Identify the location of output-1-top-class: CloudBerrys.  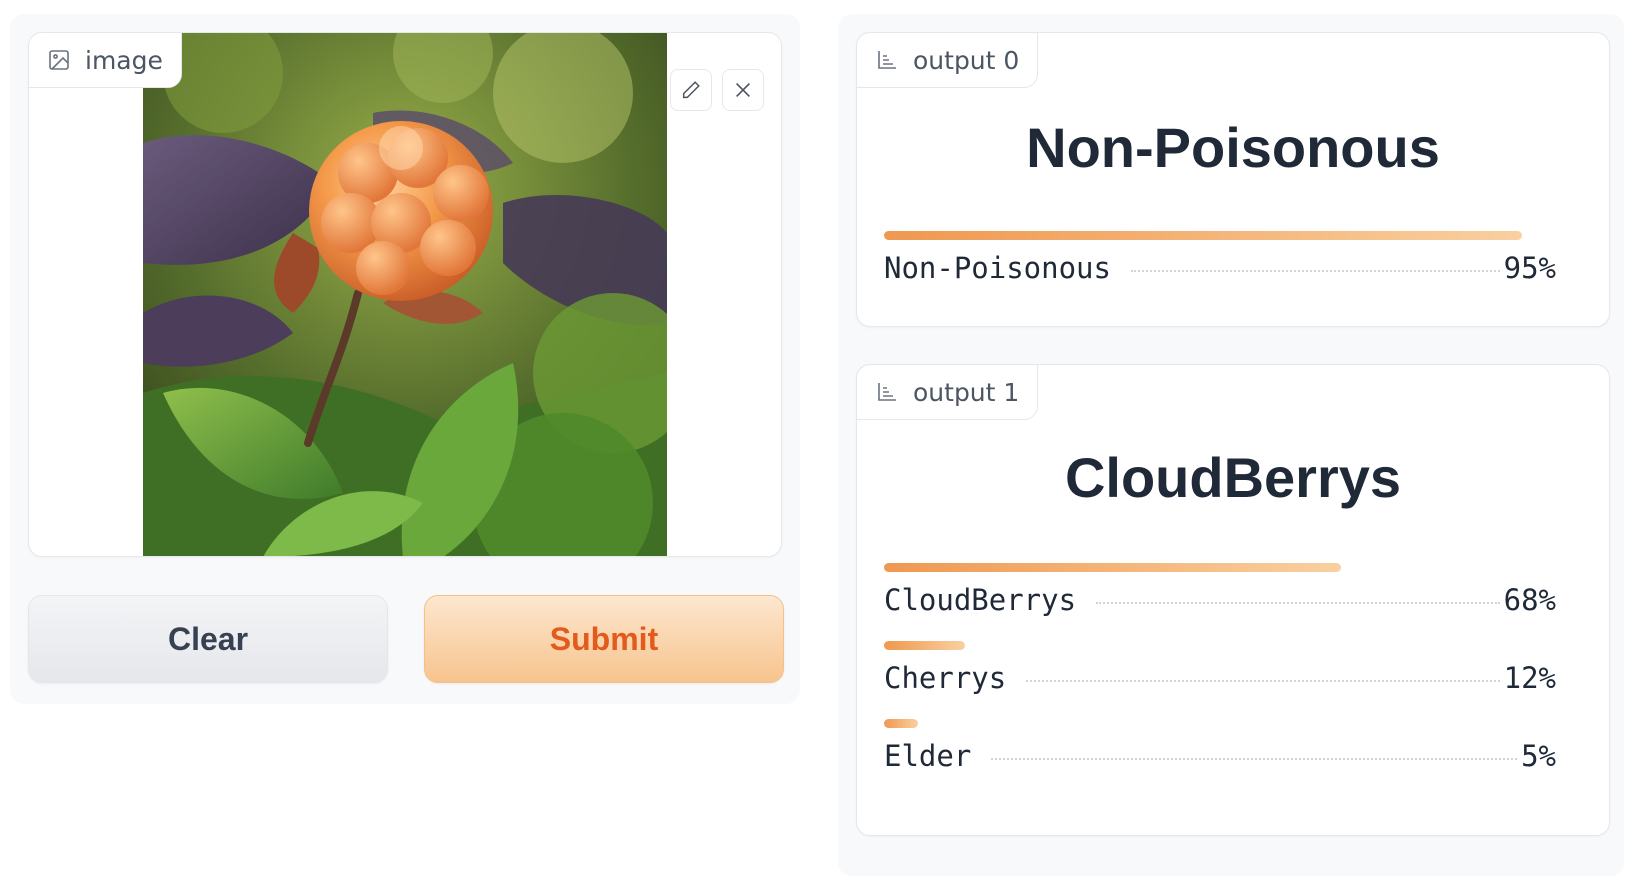
(1233, 477).